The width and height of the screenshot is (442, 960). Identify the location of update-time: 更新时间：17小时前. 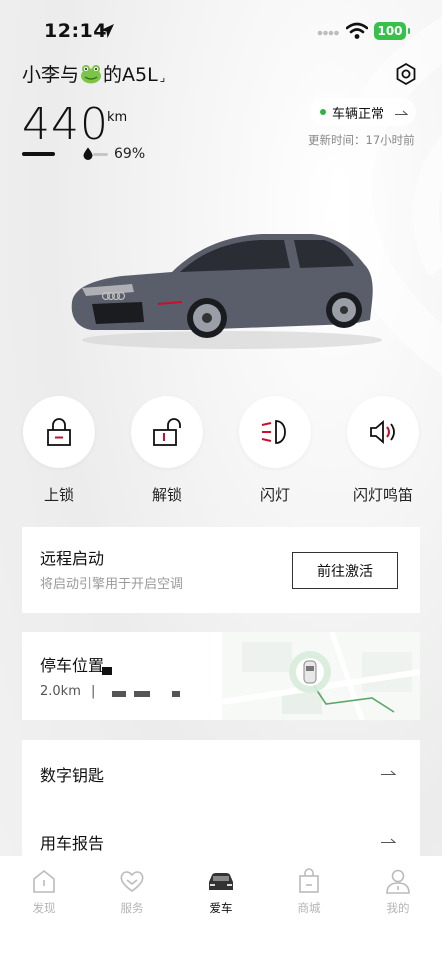
(361, 140).